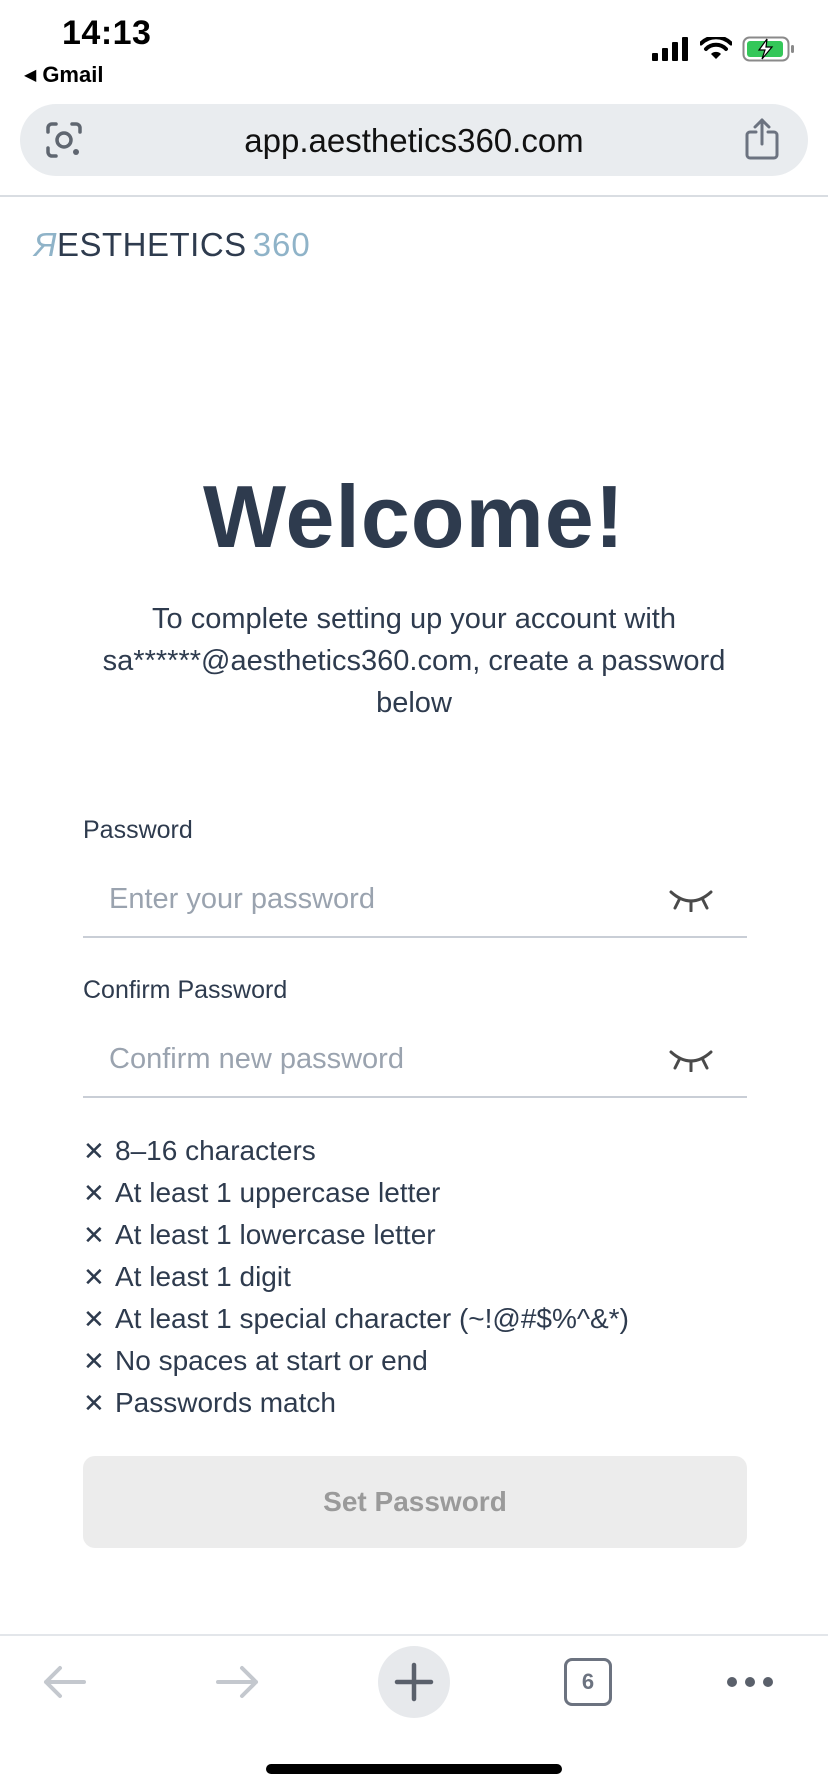 The image size is (828, 1792). Describe the element at coordinates (768, 49) in the screenshot. I see `battery-charging-icon` at that location.